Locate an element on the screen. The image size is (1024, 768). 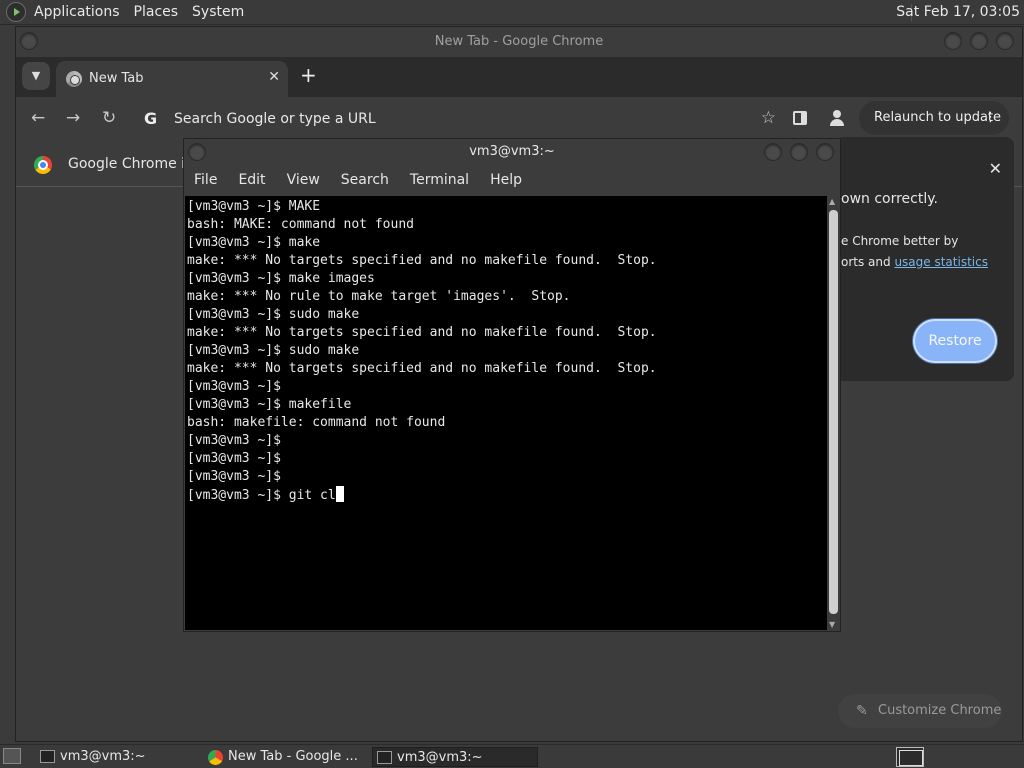
chrome-logo-icon is located at coordinates (43, 165).